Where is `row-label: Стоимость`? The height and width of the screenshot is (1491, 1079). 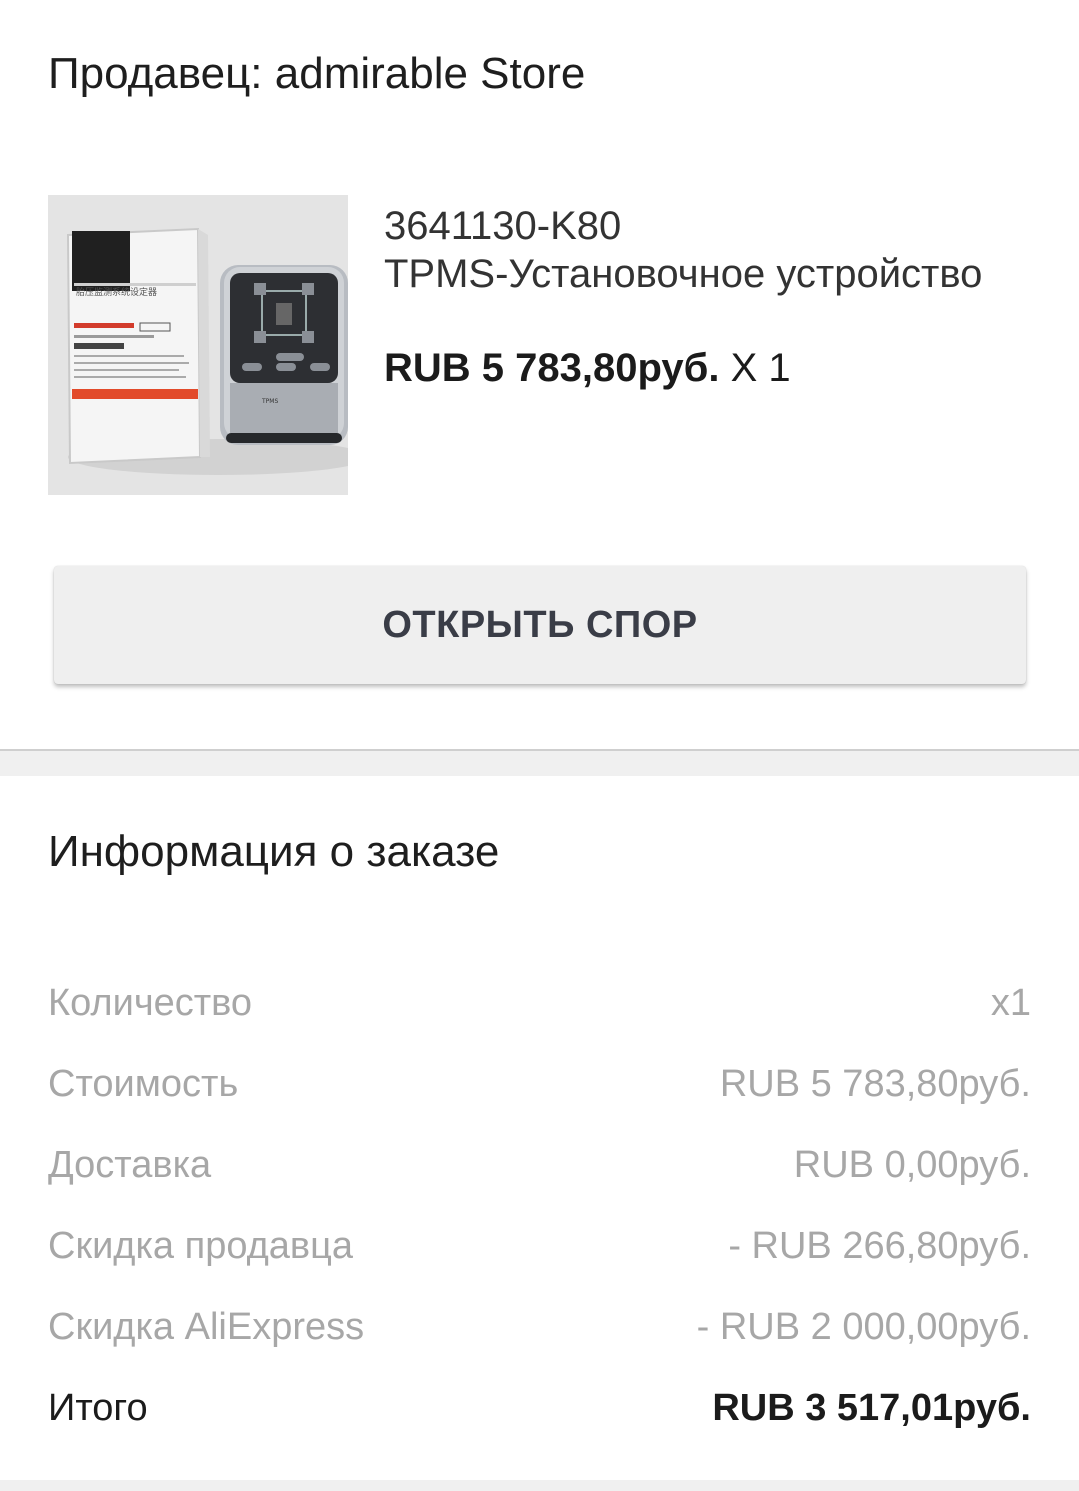
row-label: Стоимость is located at coordinates (143, 1083).